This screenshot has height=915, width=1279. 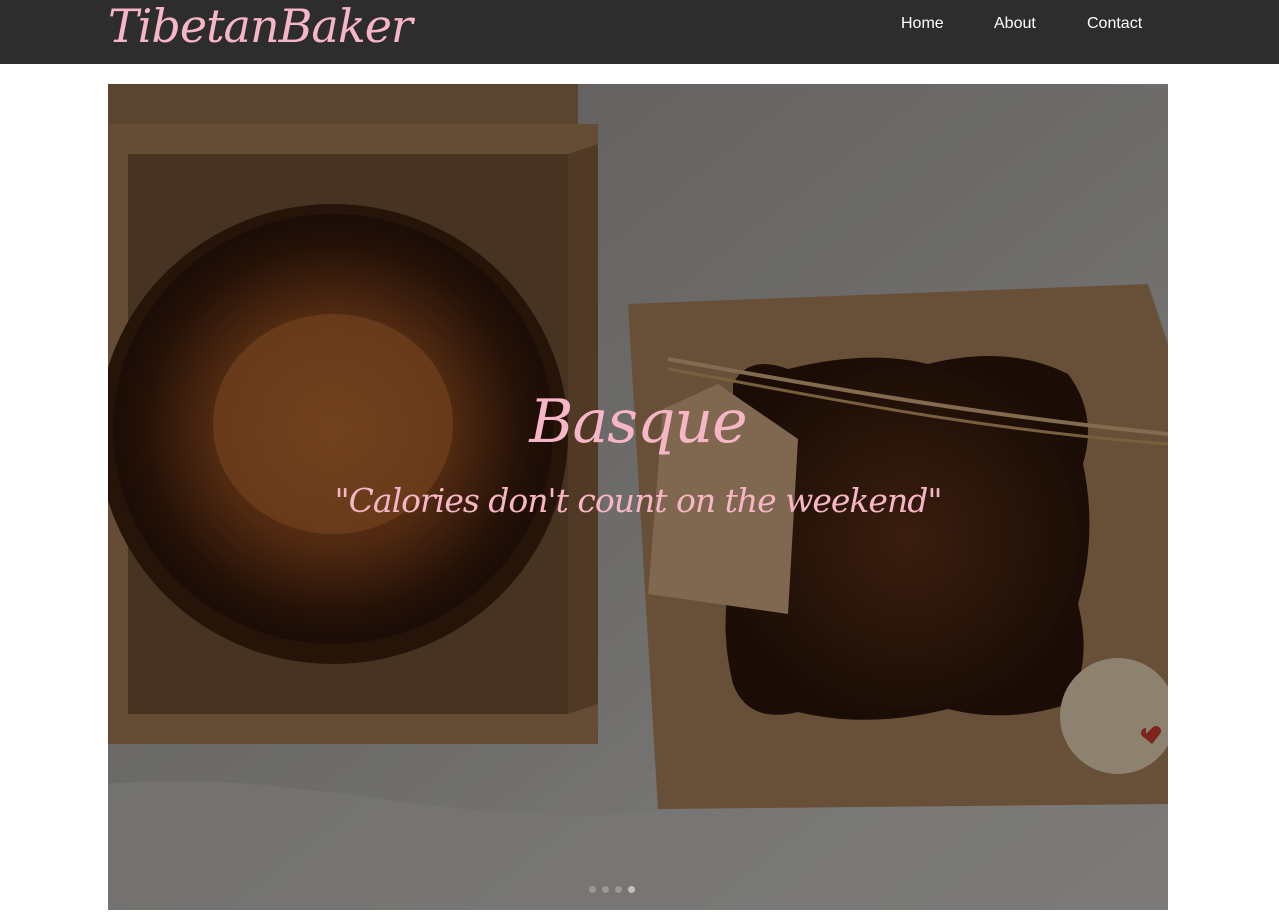 I want to click on slide-caption: "Calories don't count on the weekend", so click(x=638, y=500).